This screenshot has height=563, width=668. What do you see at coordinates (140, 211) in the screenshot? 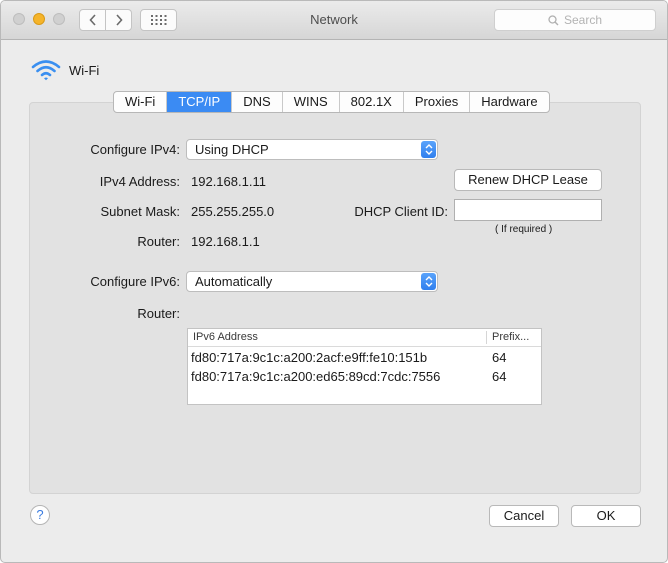
I see `subnet-mask-label: Subnet Mask:` at bounding box center [140, 211].